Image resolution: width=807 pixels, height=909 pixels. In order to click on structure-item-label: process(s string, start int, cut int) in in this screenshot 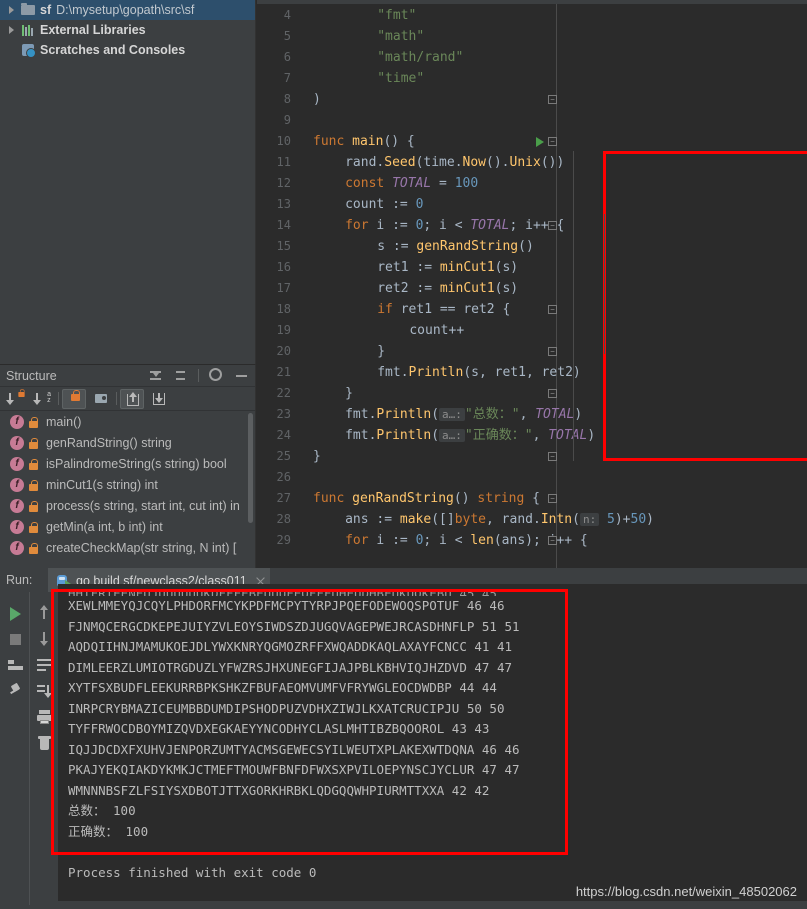, I will do `click(143, 505)`.